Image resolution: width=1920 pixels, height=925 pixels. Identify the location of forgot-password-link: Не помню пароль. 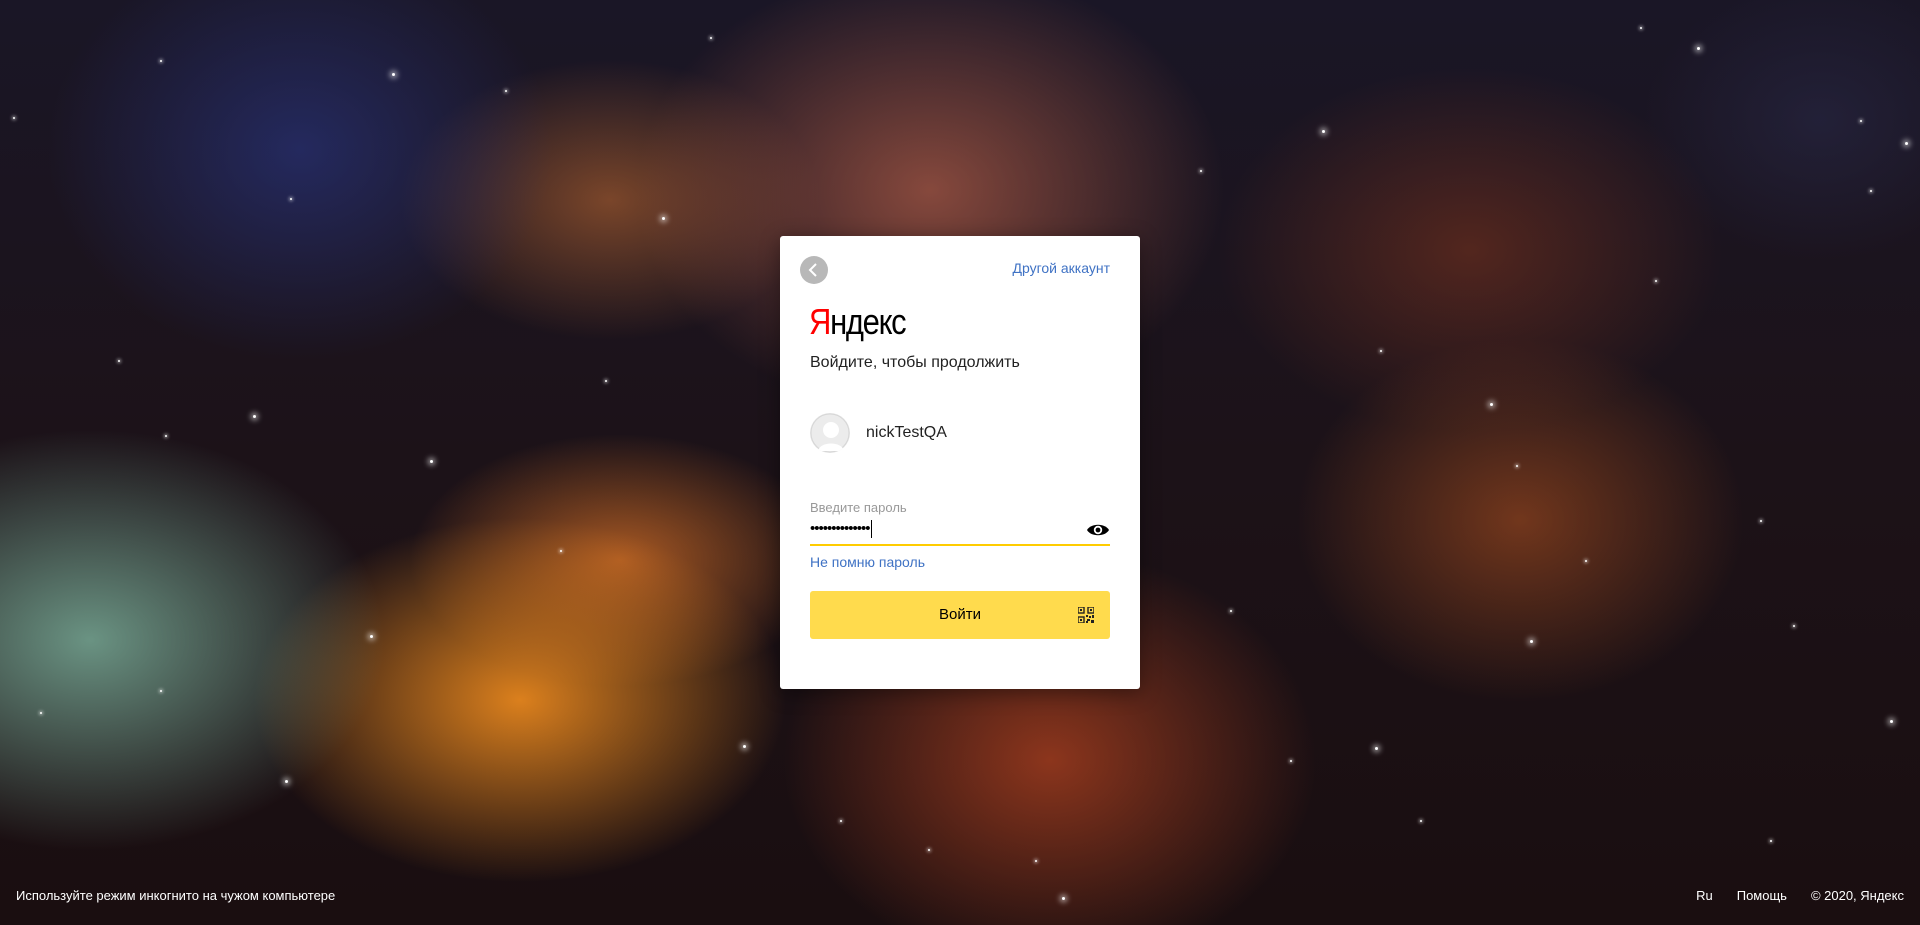
(867, 562).